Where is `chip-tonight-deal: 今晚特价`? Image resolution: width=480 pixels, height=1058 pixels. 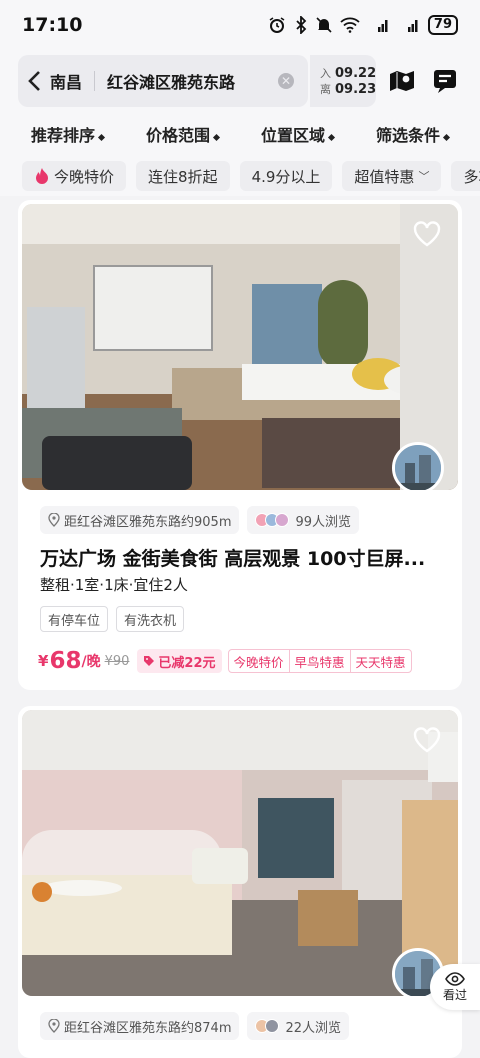 chip-tonight-deal: 今晚特价 is located at coordinates (74, 176).